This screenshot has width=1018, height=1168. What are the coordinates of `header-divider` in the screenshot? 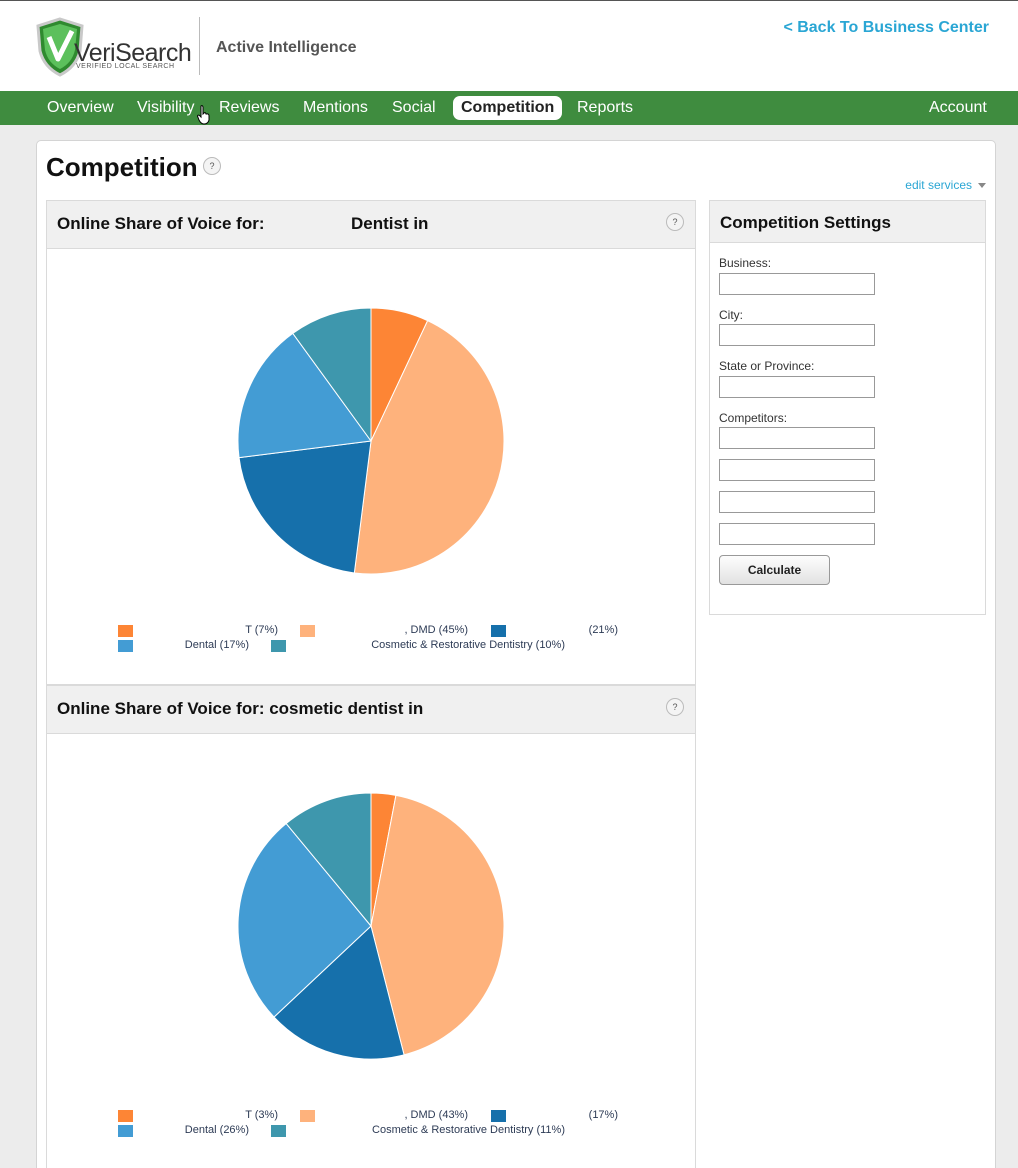 It's located at (199, 46).